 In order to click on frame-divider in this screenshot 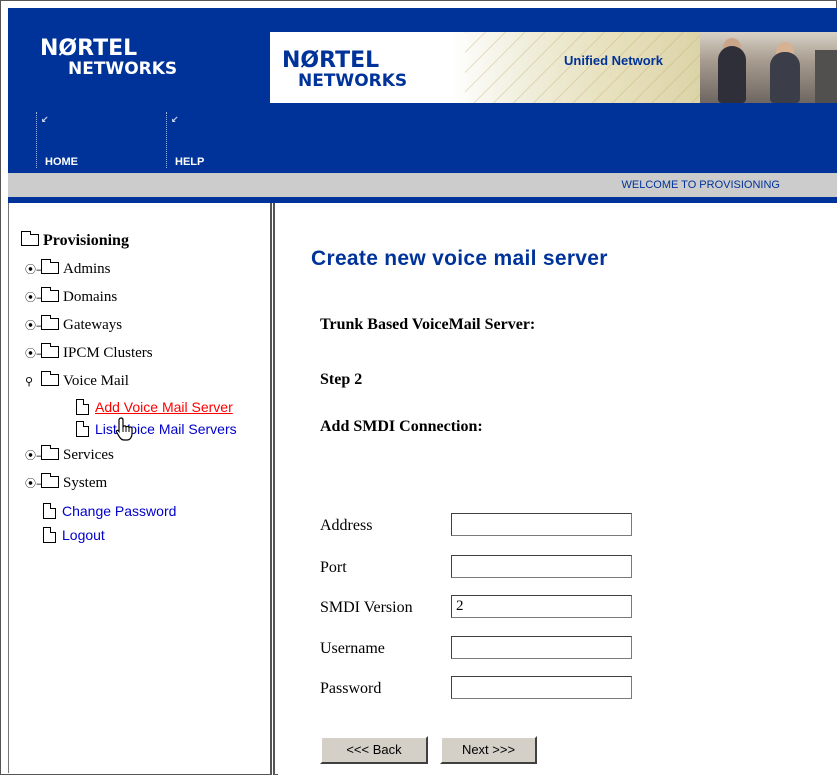, I will do `click(272, 489)`.